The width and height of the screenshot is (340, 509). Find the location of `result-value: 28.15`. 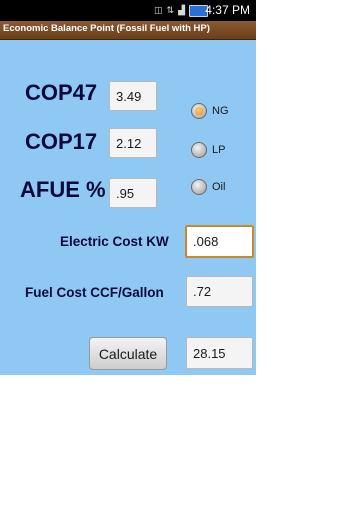

result-value: 28.15 is located at coordinates (209, 353).